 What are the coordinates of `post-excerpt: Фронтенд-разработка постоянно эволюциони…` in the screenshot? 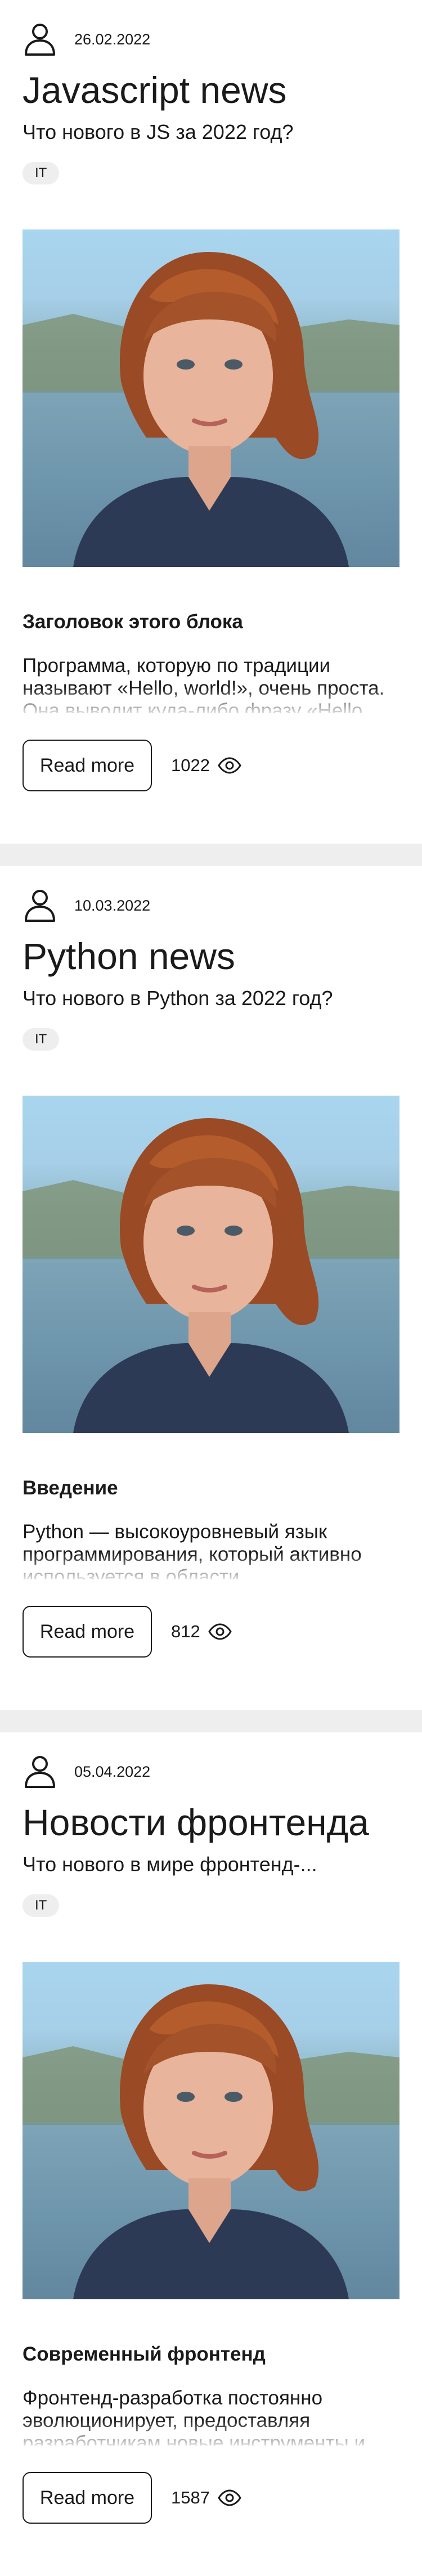 It's located at (194, 2416).